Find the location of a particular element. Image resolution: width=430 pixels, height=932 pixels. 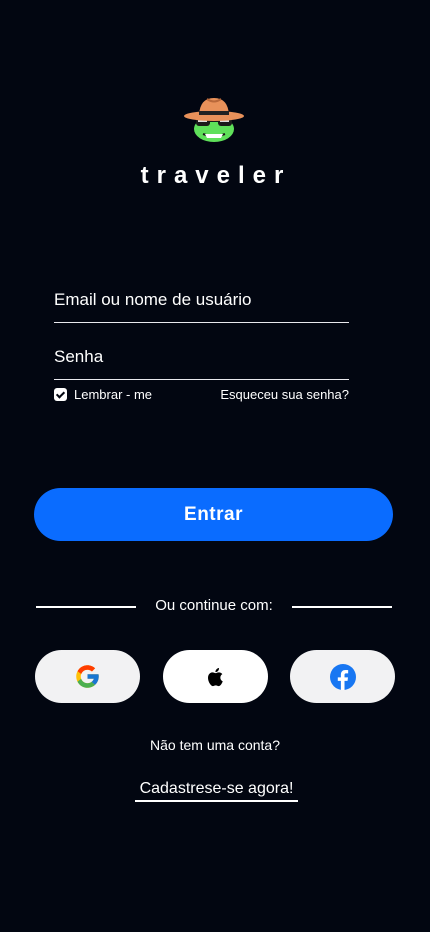

brand-name: traveler is located at coordinates (216, 175).